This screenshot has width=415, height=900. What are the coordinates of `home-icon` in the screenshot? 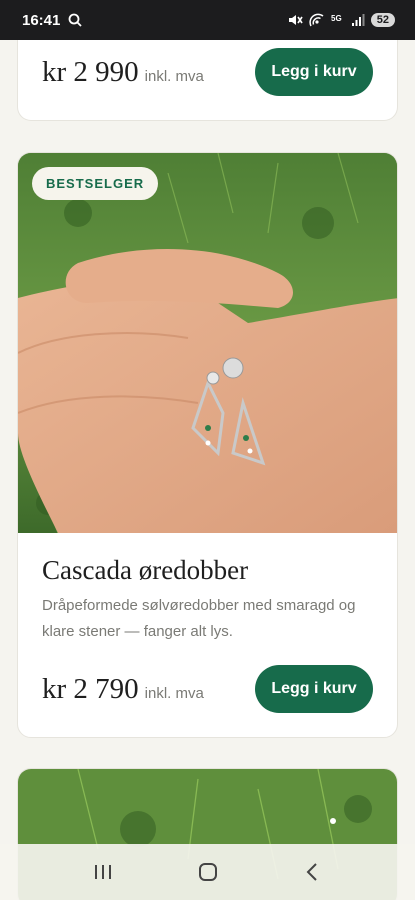 It's located at (208, 872).